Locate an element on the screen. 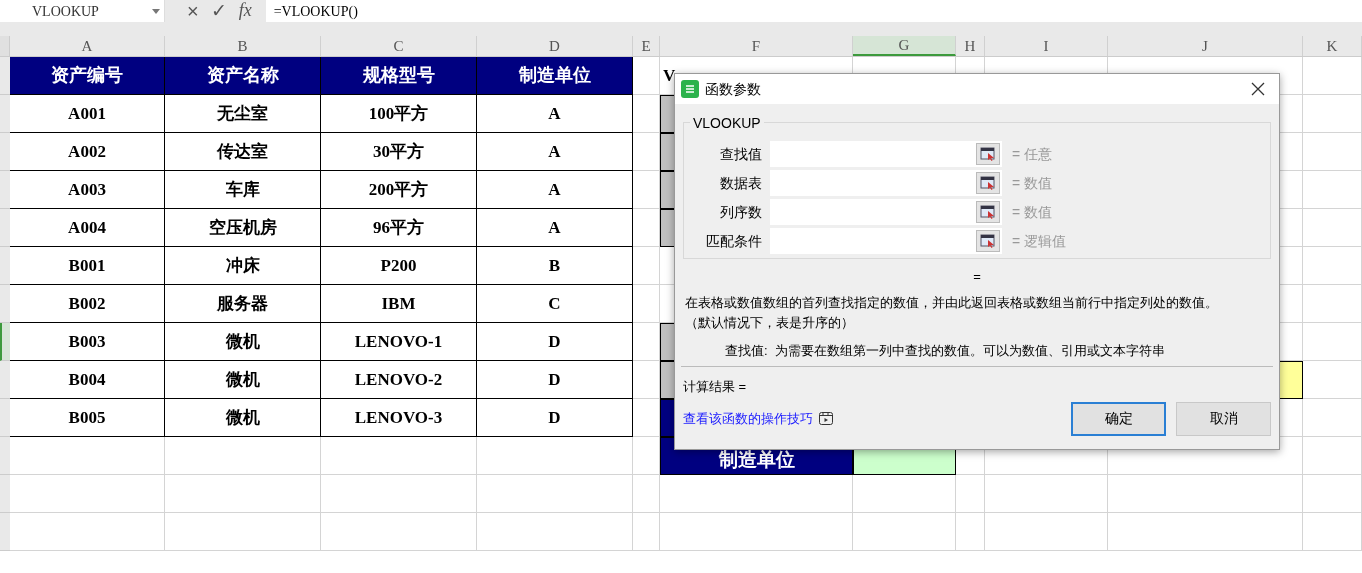 The width and height of the screenshot is (1362, 573). table-cell-text: LENOVO-1 is located at coordinates (398, 341).